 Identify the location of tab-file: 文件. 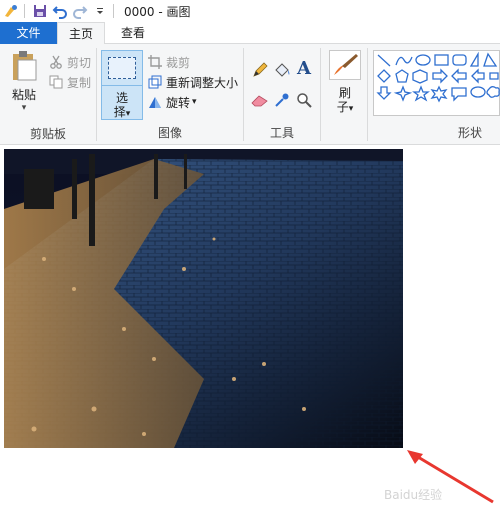
(28, 33).